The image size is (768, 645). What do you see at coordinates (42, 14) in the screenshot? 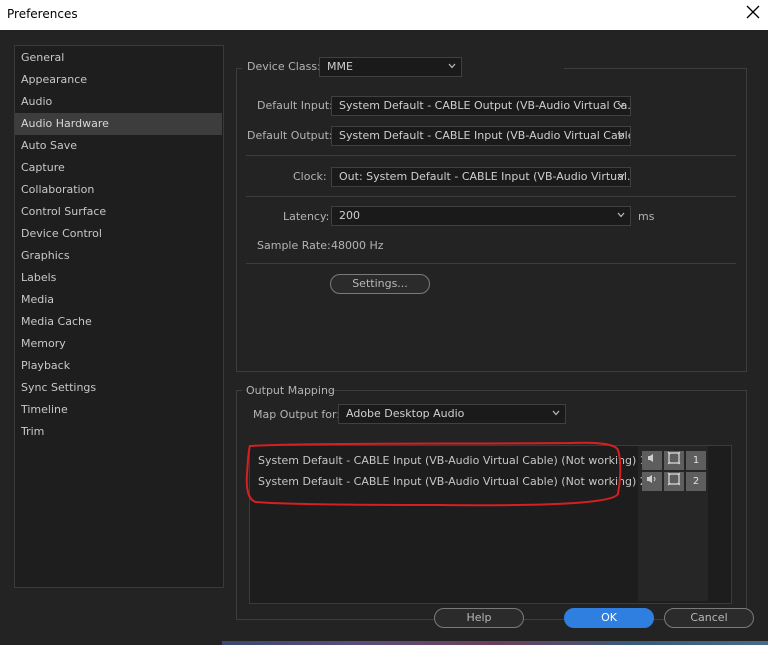
I see `window-title: Preferences` at bounding box center [42, 14].